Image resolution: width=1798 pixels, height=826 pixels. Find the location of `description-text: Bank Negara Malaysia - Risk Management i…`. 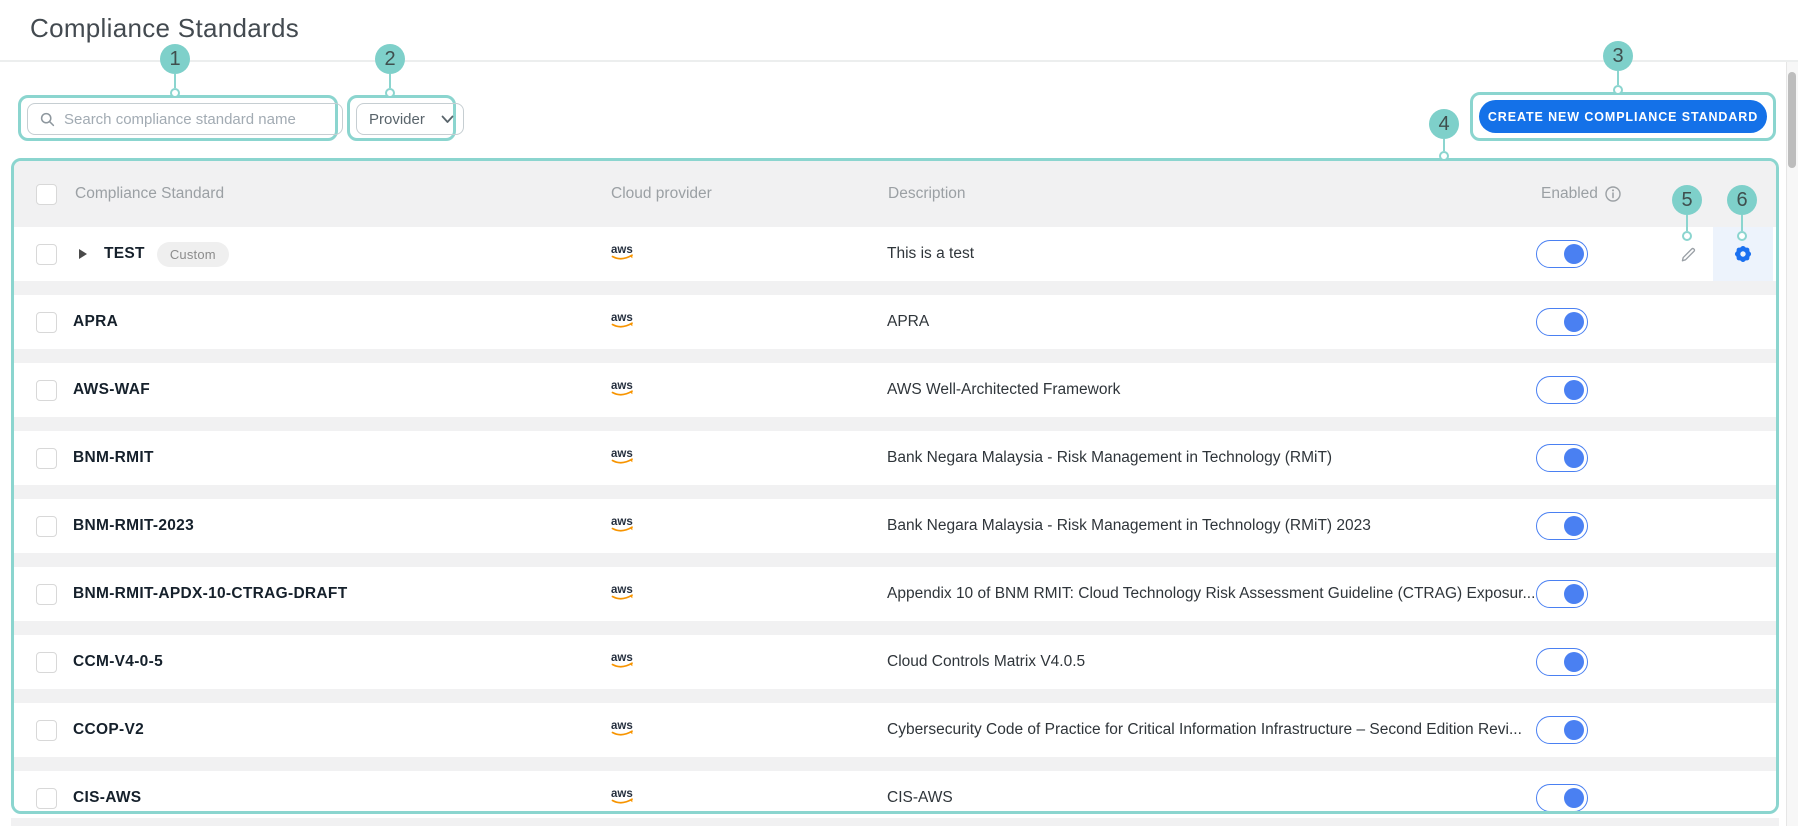

description-text: Bank Negara Malaysia - Risk Management i… is located at coordinates (1110, 457).